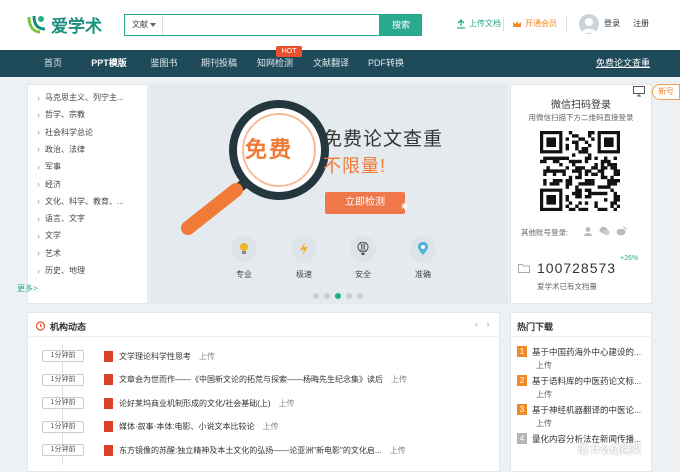 Image resolution: width=680 pixels, height=472 pixels. I want to click on weibo-icon, so click(621, 232).